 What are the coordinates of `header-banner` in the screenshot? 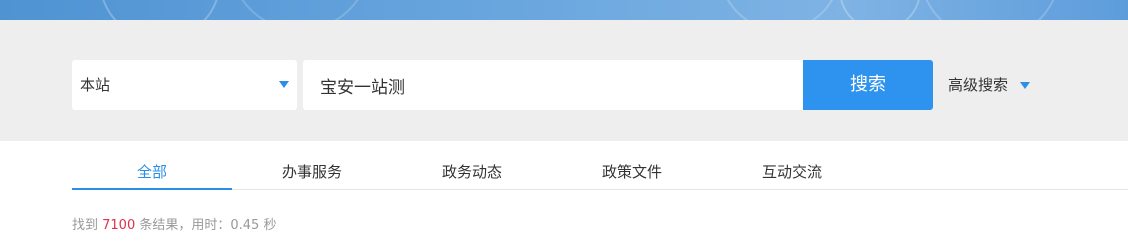 It's located at (564, 10).